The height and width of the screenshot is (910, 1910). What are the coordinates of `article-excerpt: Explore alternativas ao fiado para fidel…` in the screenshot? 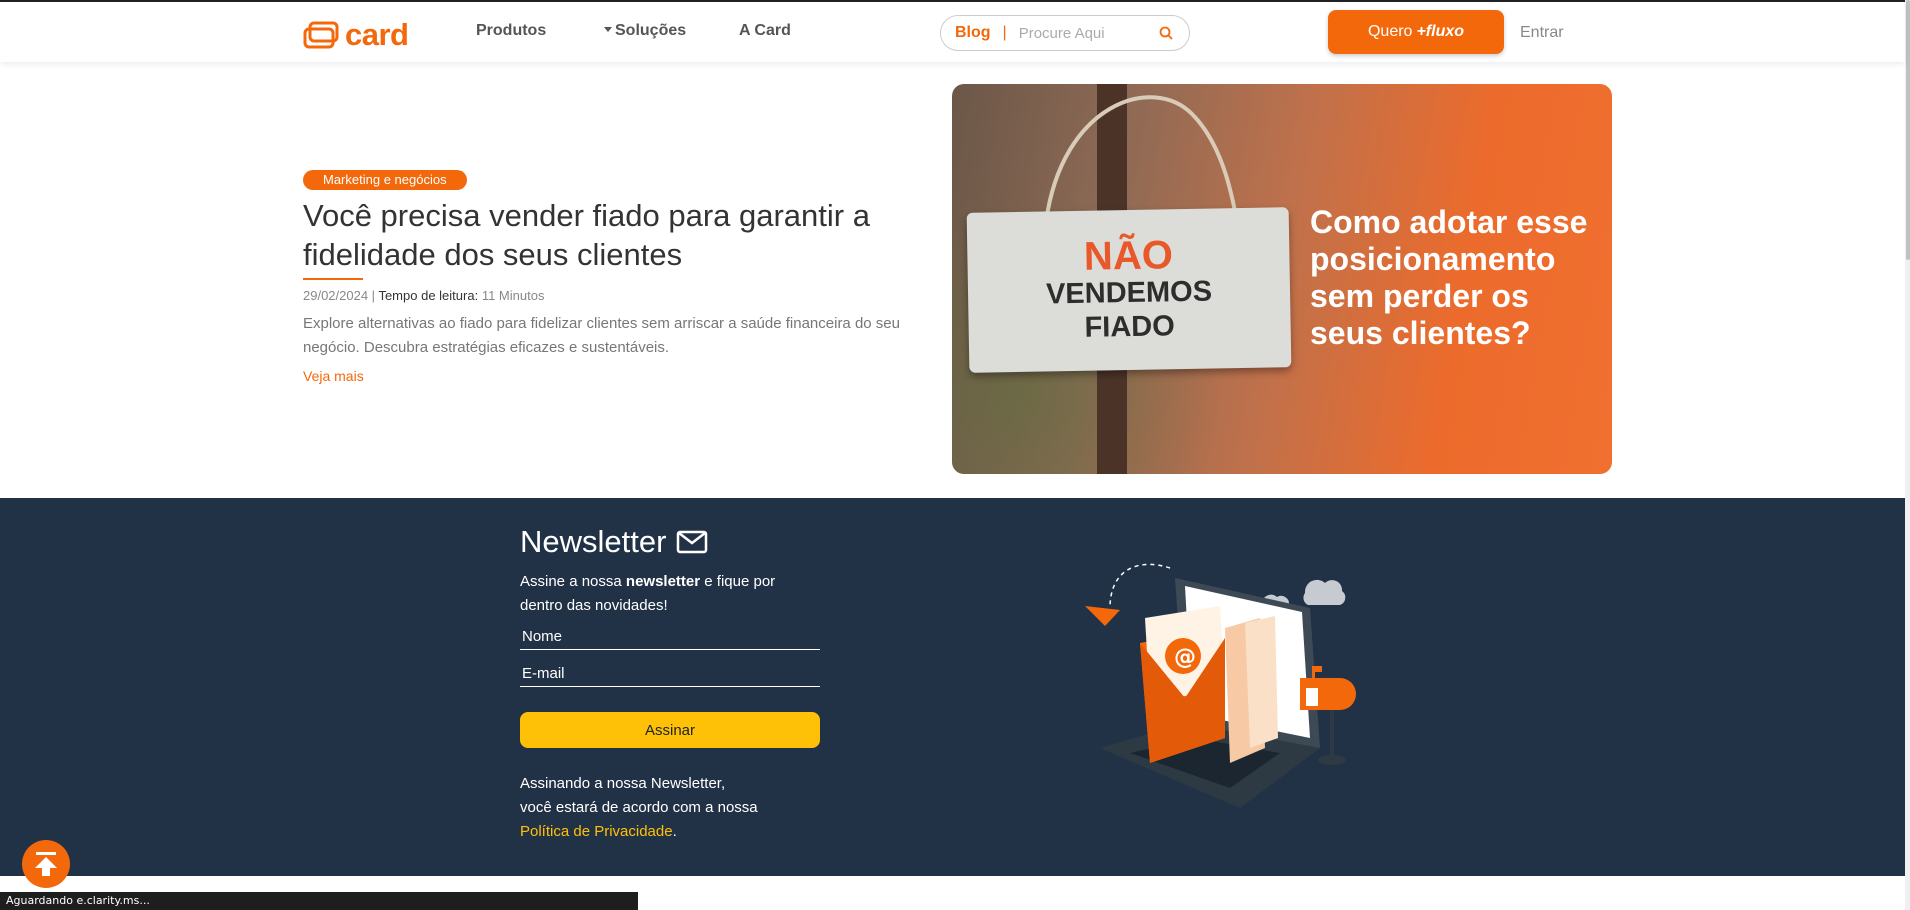 It's located at (601, 335).